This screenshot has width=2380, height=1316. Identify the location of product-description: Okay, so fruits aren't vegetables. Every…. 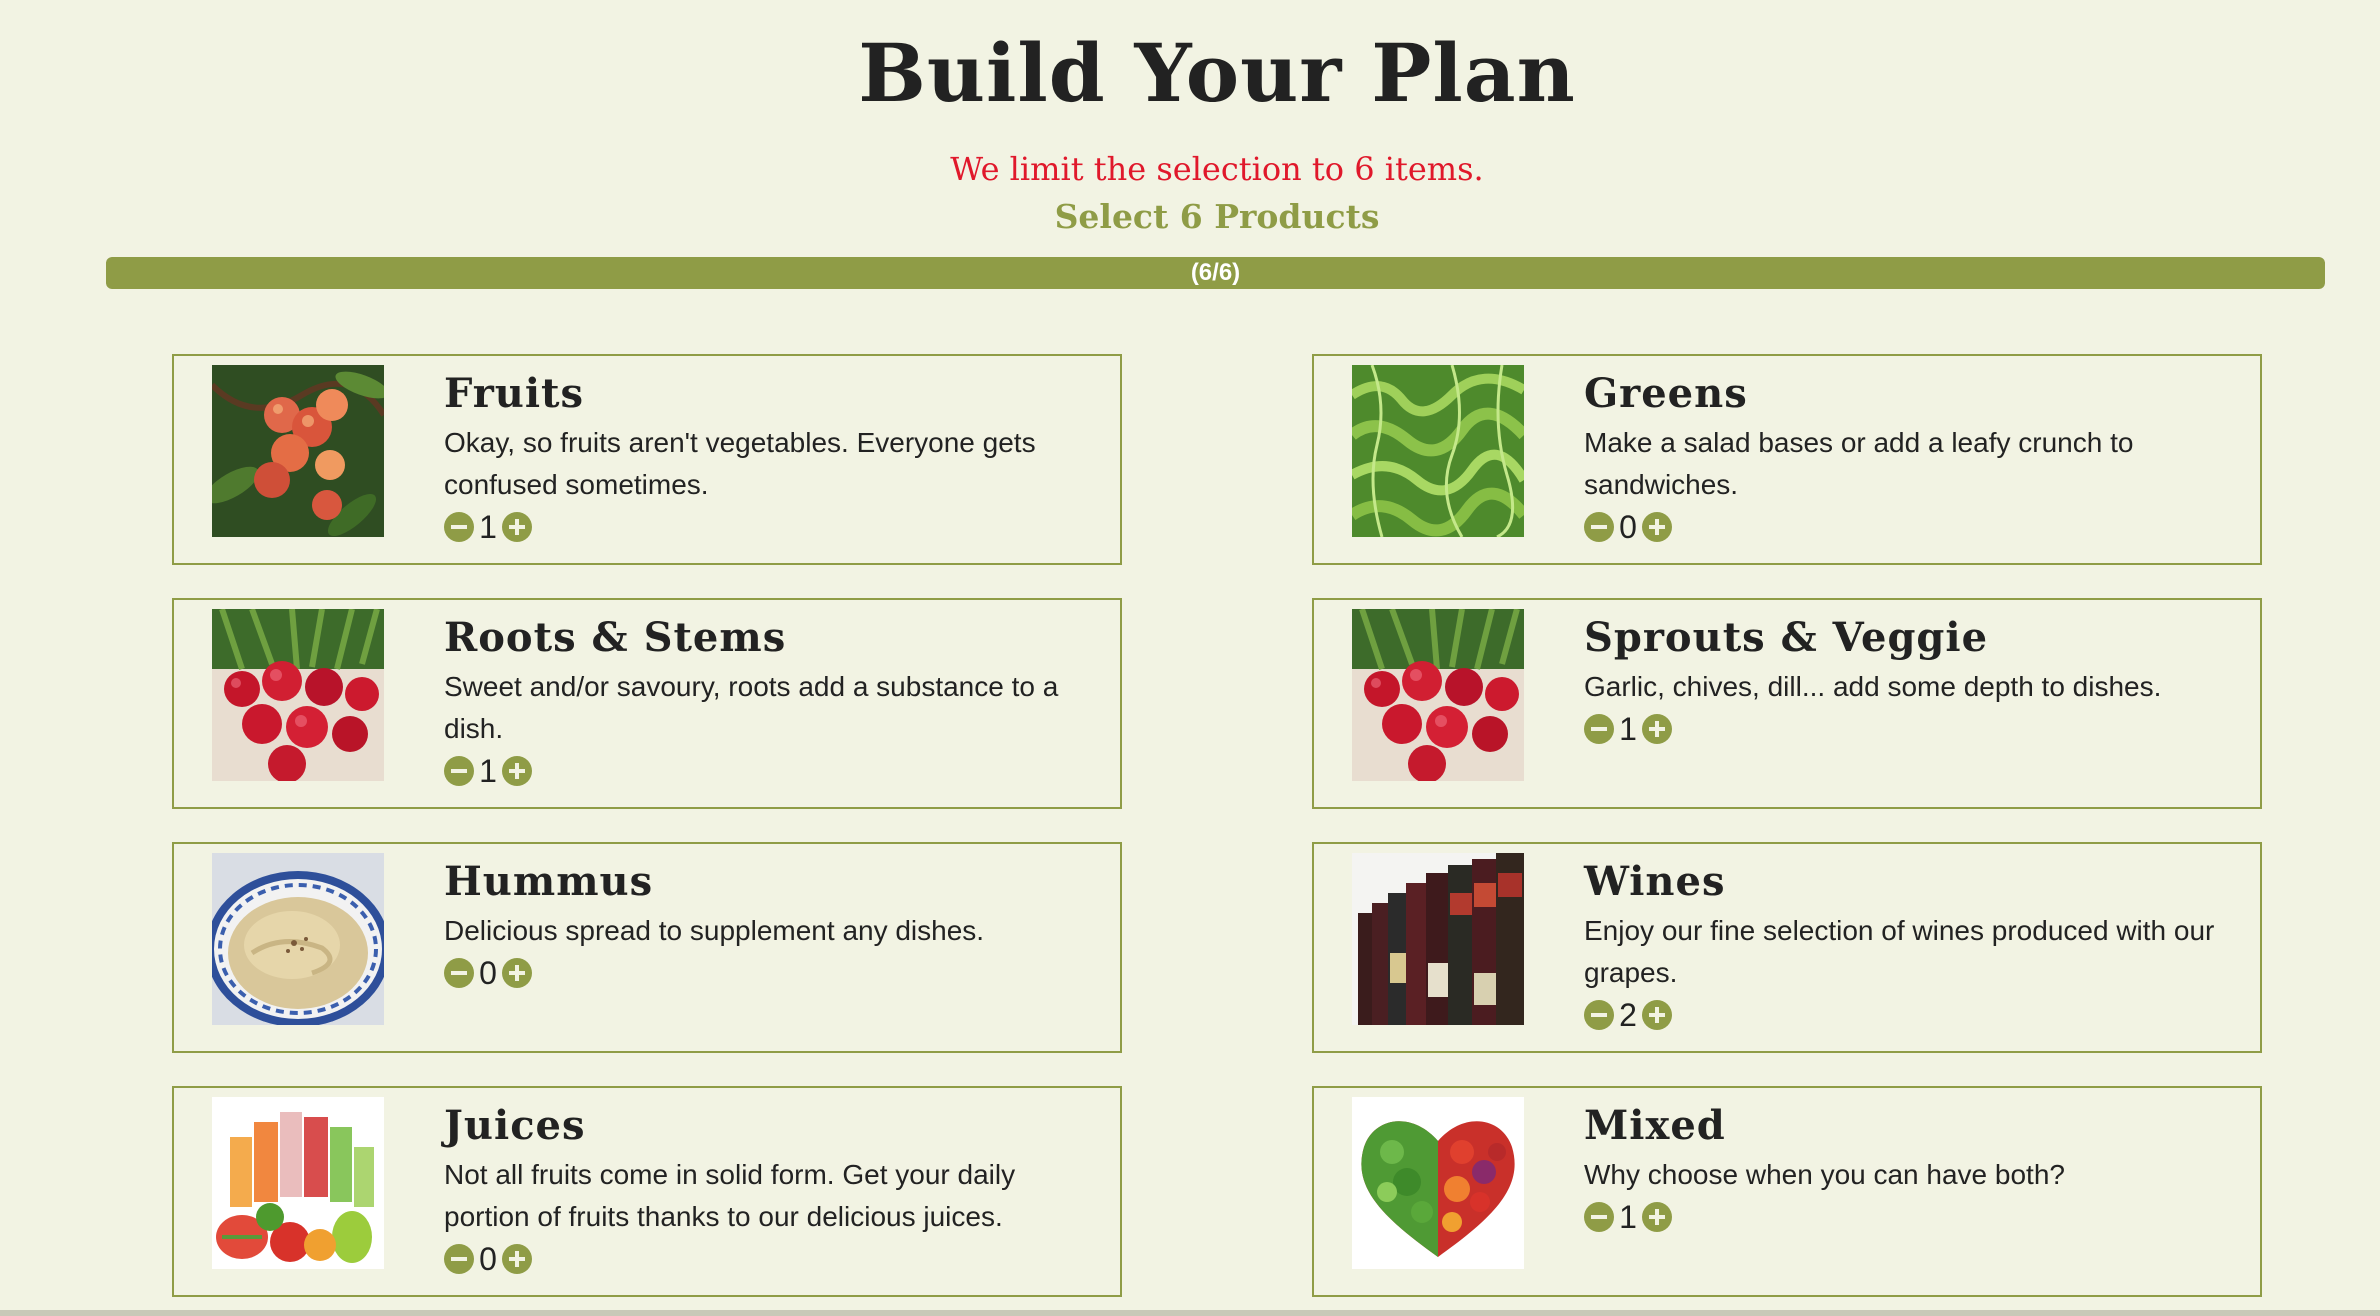
(740, 463).